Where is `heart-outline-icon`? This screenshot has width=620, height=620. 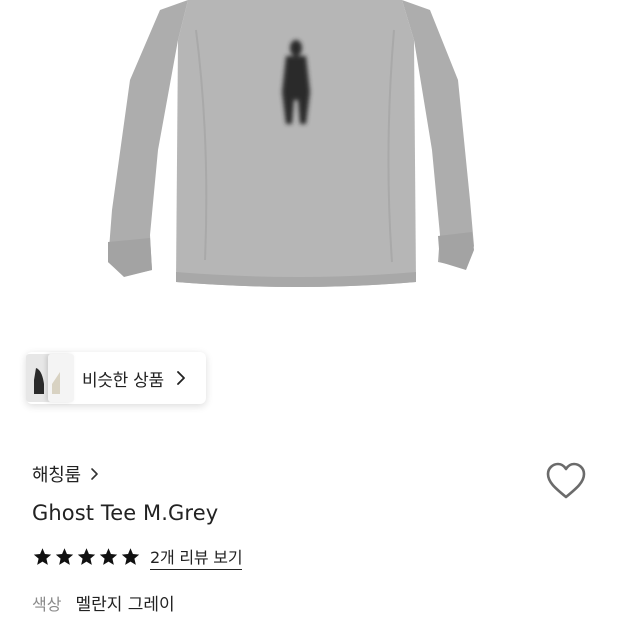
heart-outline-icon is located at coordinates (566, 481).